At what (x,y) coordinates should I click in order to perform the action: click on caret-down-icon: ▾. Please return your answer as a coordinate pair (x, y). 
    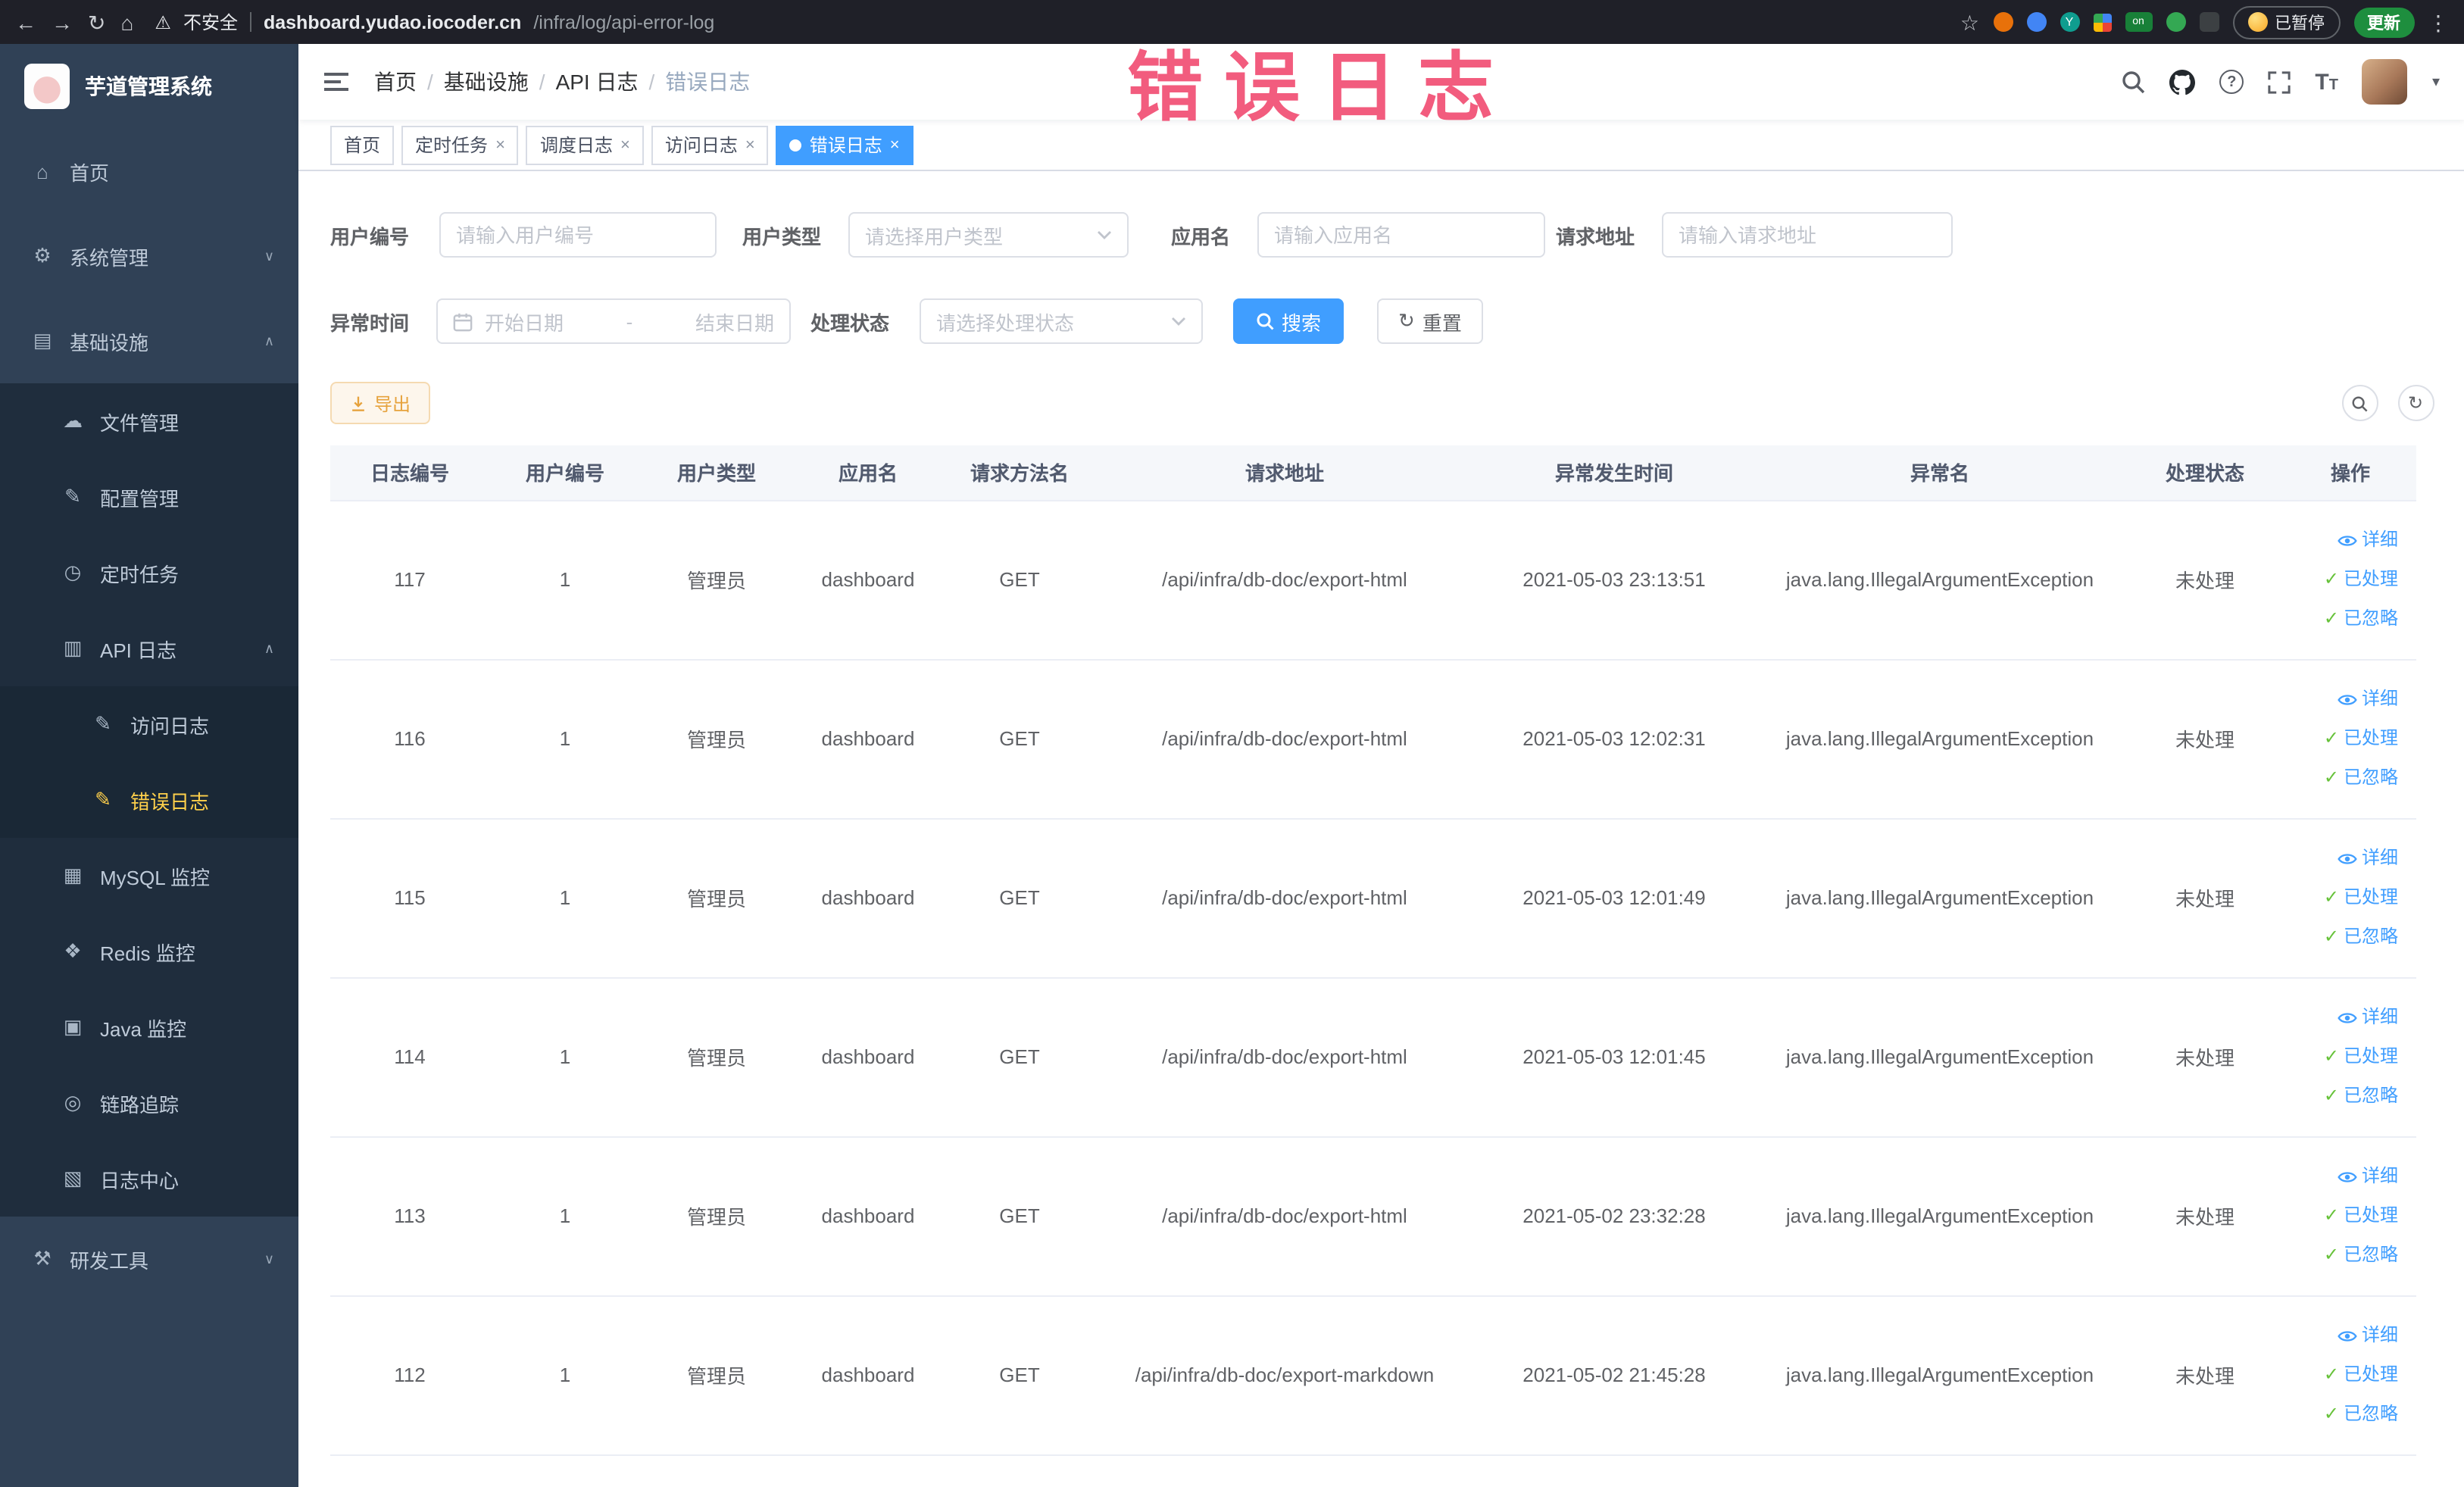
    Looking at the image, I should click on (2436, 81).